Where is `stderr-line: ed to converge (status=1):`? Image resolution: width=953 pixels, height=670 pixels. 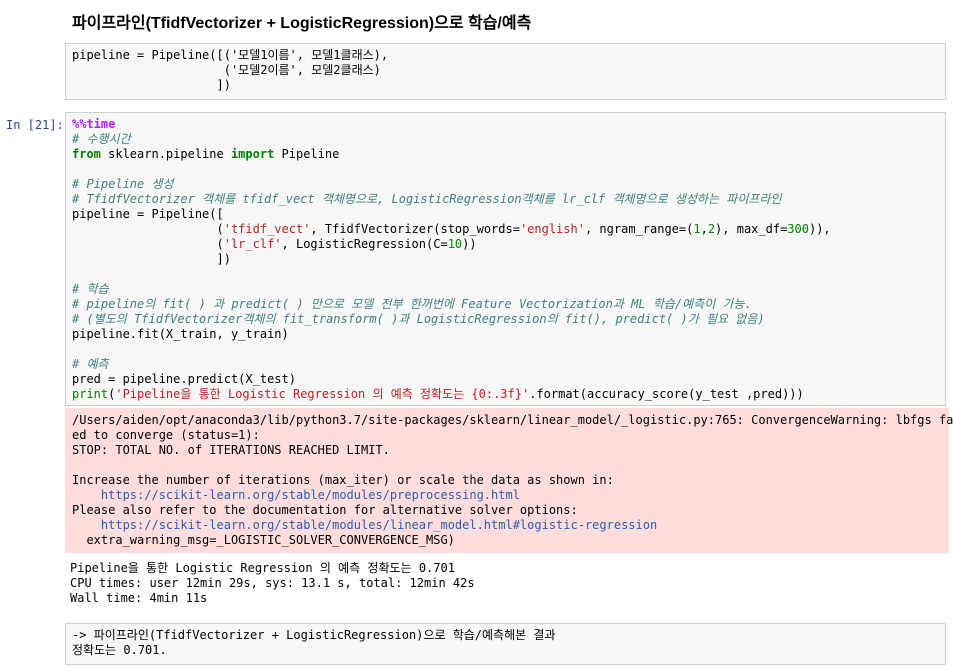 stderr-line: ed to converge (status=1): is located at coordinates (166, 435).